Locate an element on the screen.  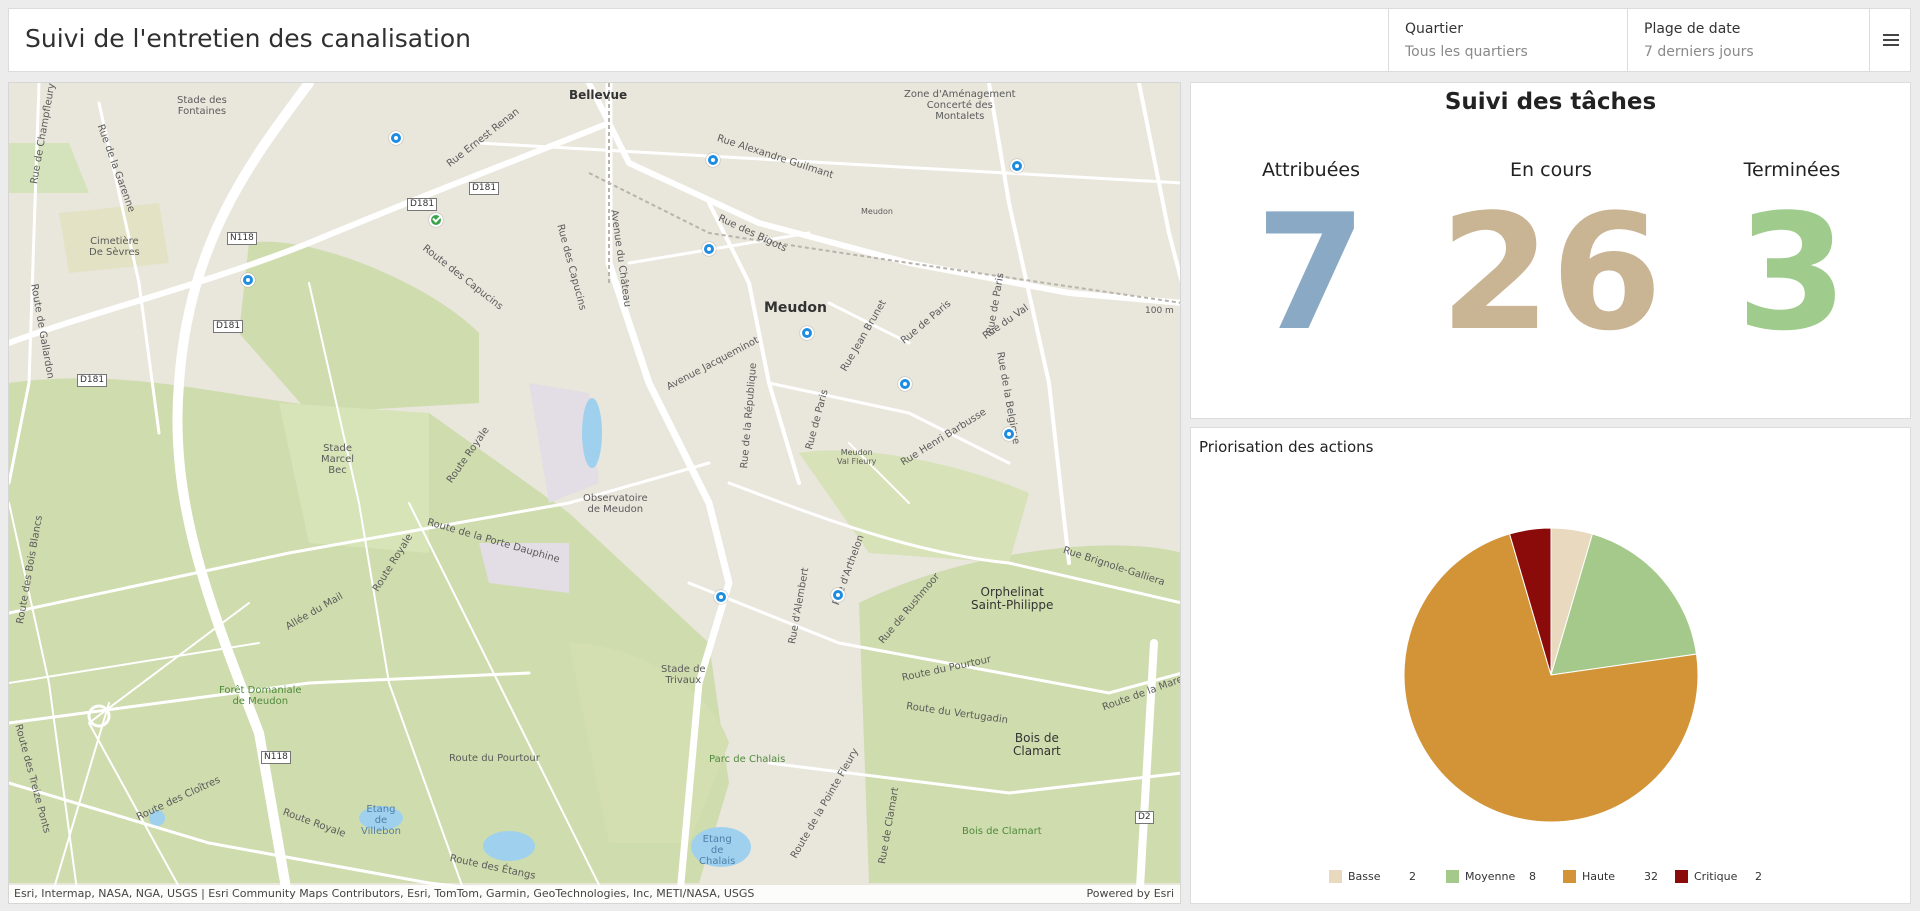
legend-value: 32 is located at coordinates (1651, 876).